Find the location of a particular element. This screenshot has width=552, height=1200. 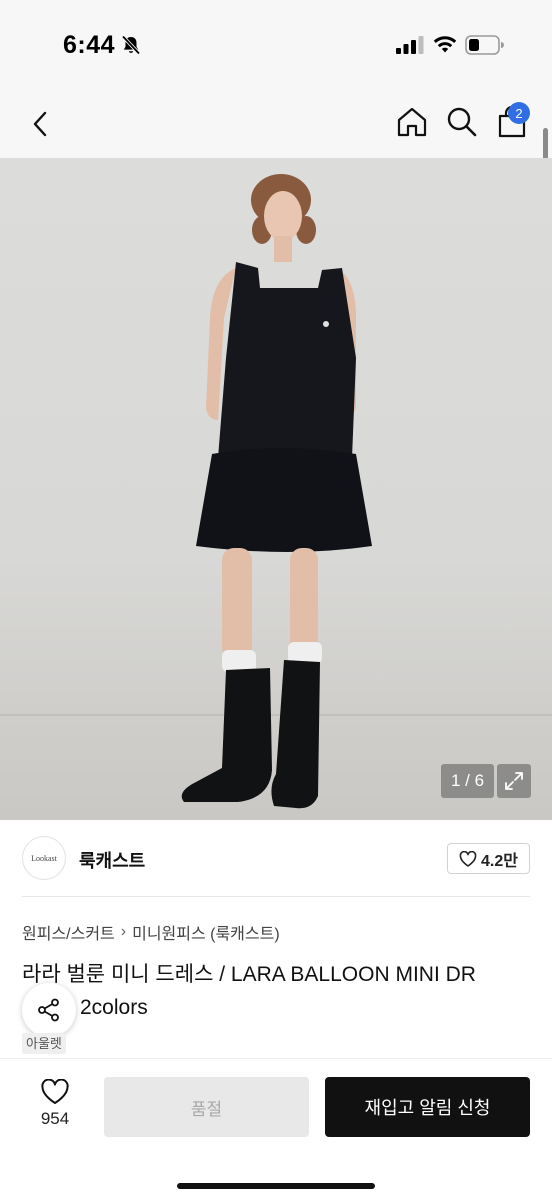

back-button is located at coordinates (40, 124).